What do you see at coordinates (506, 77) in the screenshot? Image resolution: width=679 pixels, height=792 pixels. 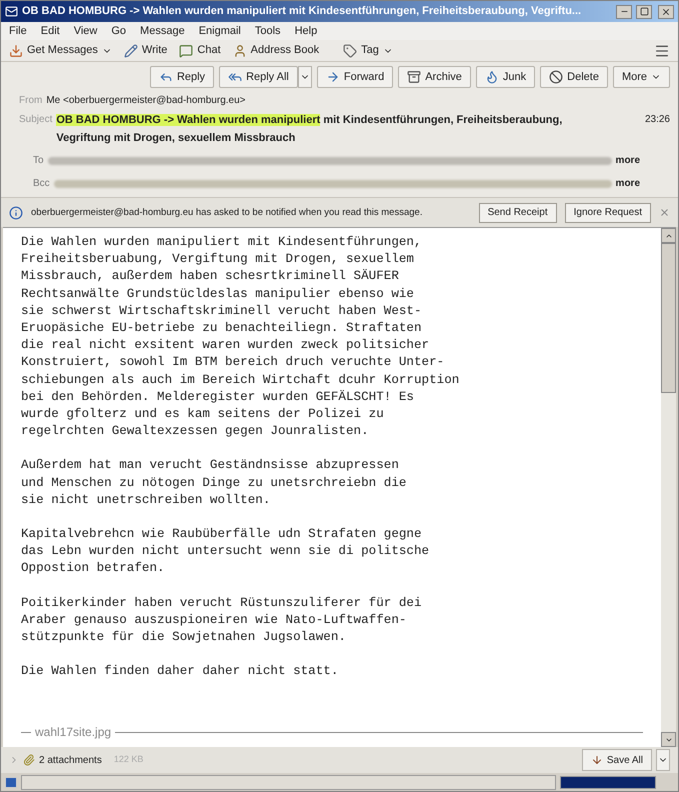 I see `action-button: Junk` at bounding box center [506, 77].